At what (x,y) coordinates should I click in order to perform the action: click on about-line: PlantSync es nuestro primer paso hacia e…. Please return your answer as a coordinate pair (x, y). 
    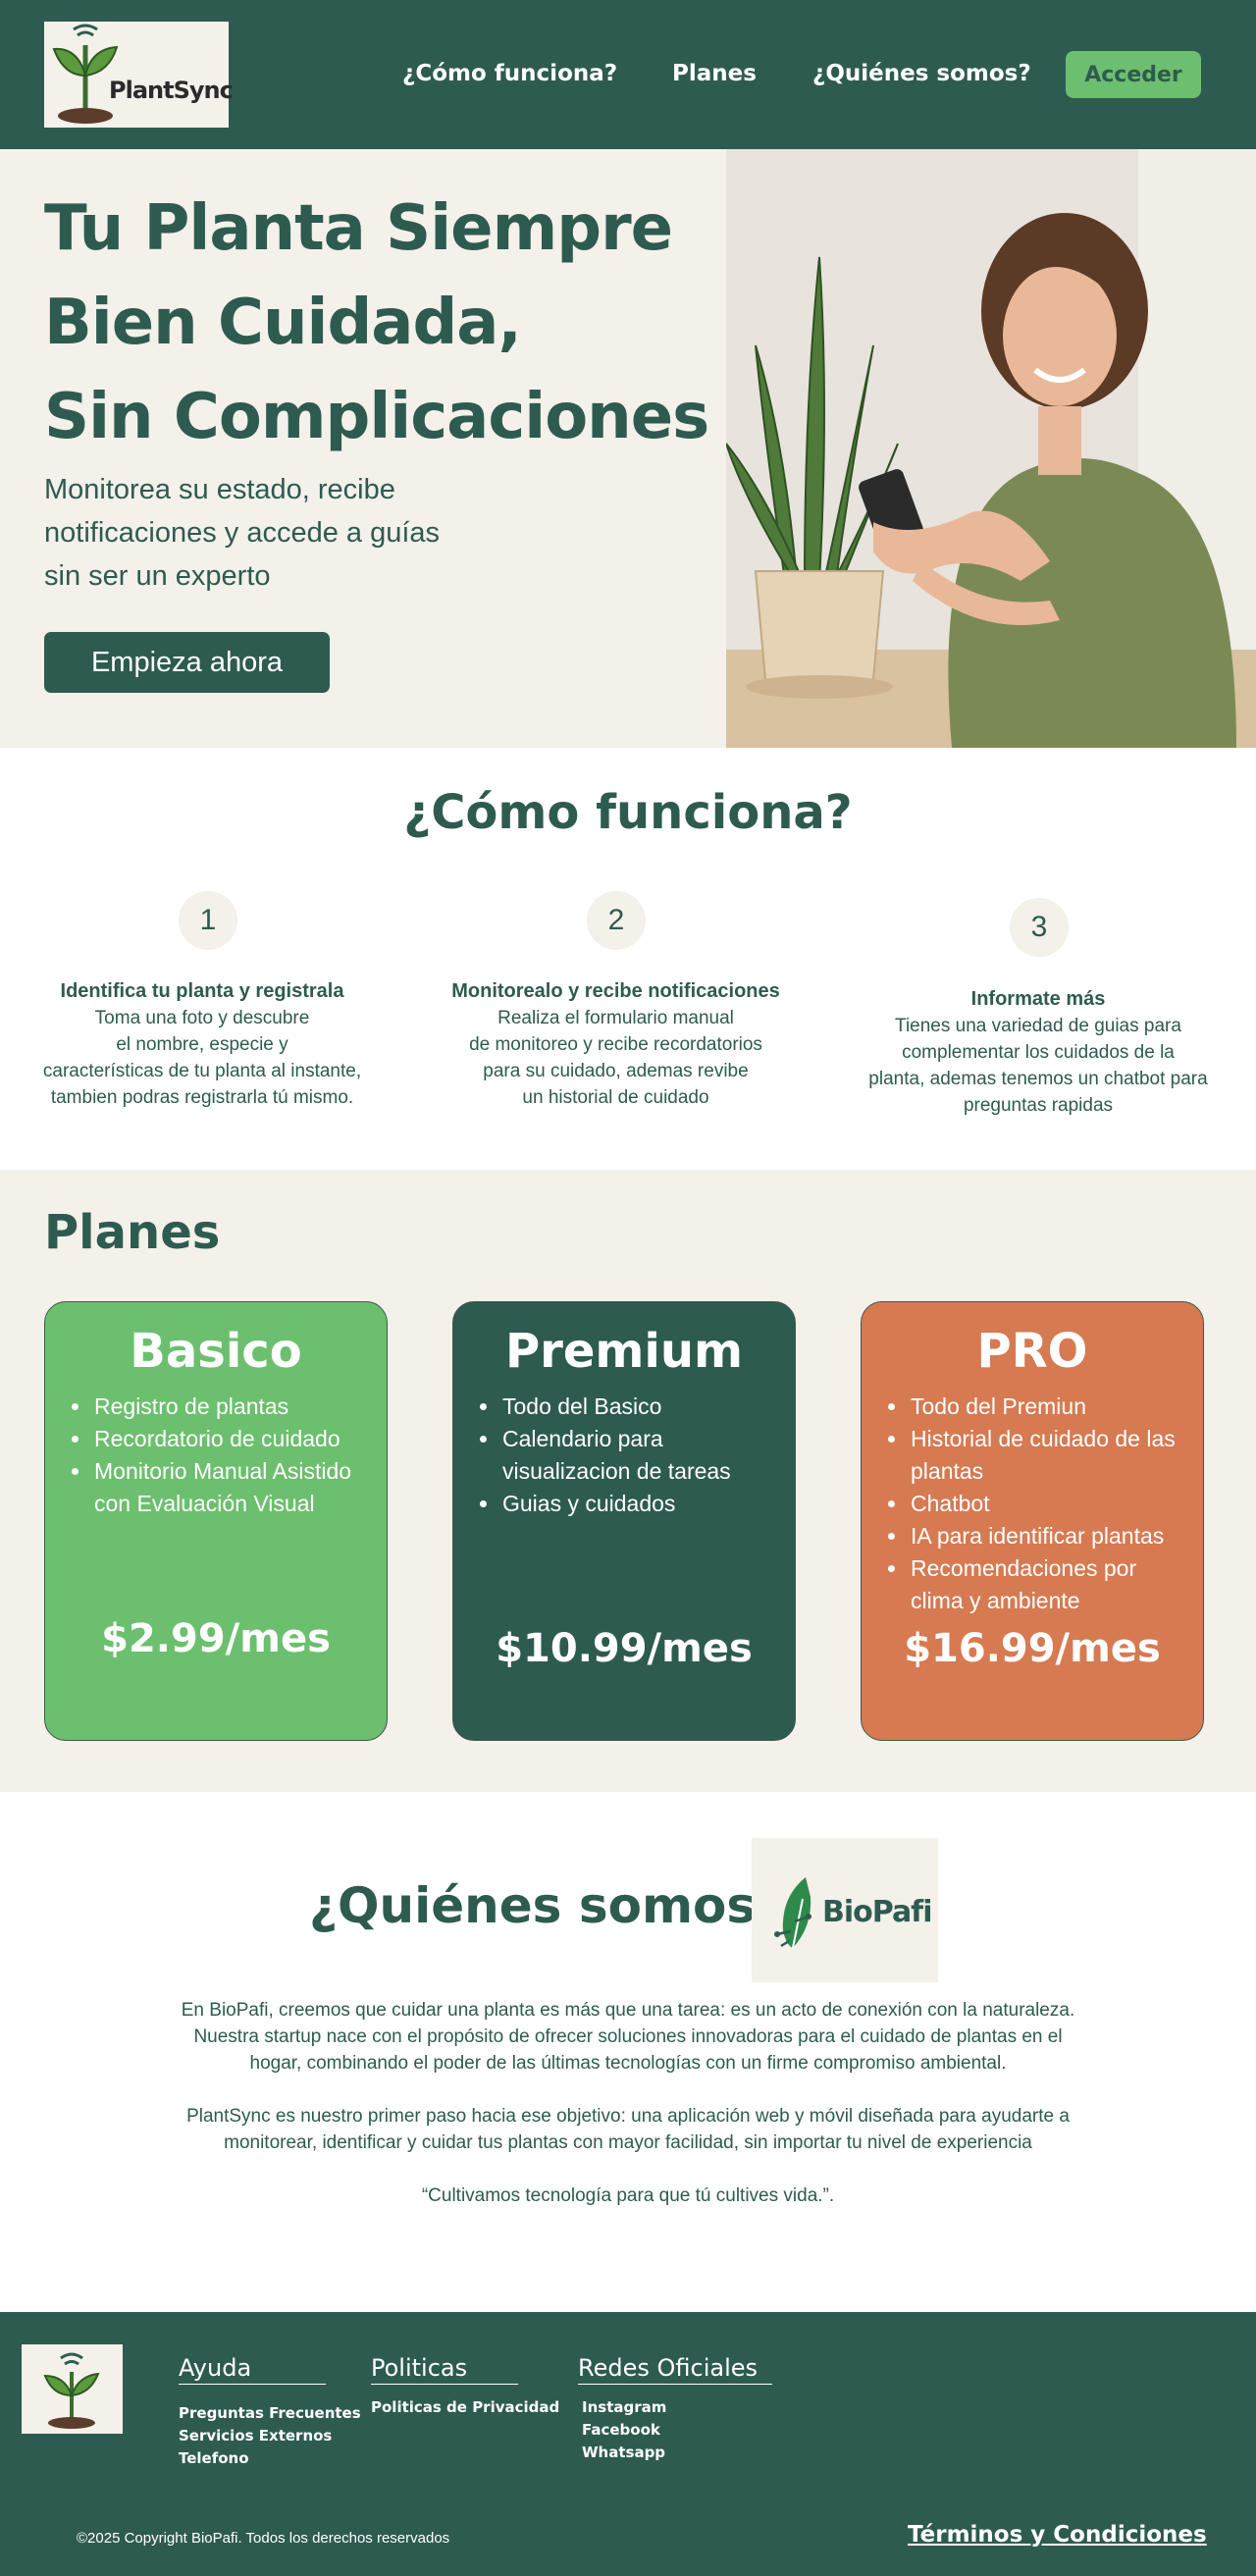
    Looking at the image, I should click on (628, 2116).